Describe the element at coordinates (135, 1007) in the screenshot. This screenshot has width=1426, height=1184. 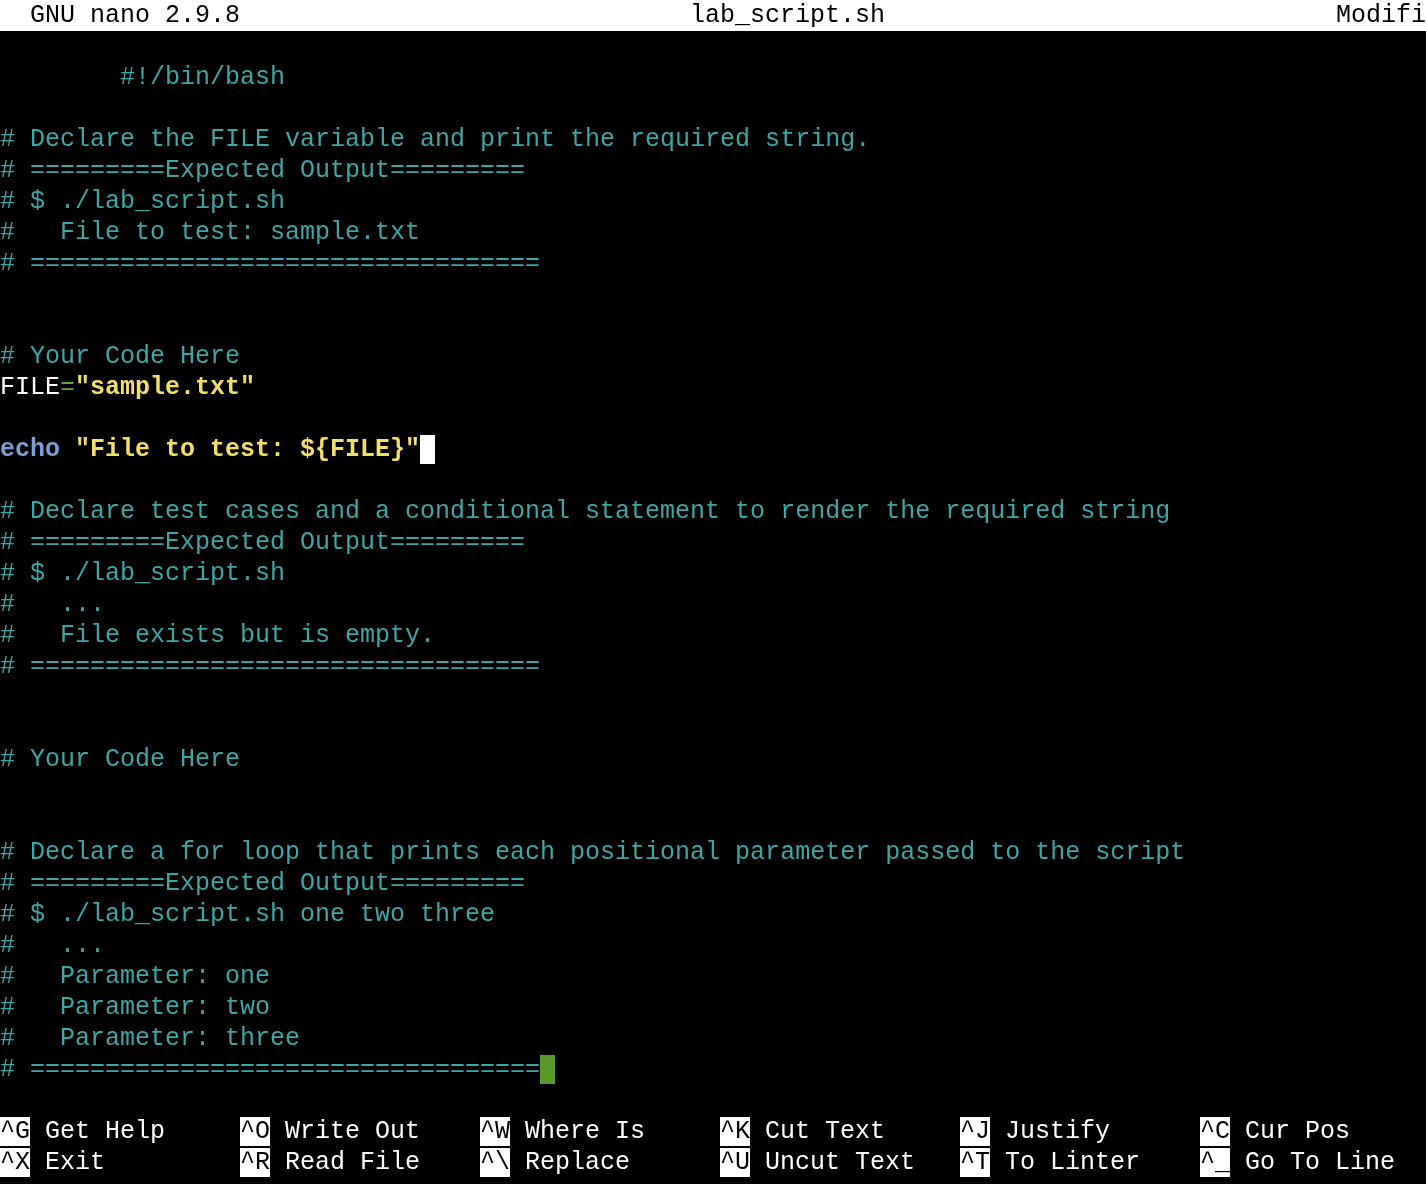
I see `code-comment: # Parameter: two` at that location.